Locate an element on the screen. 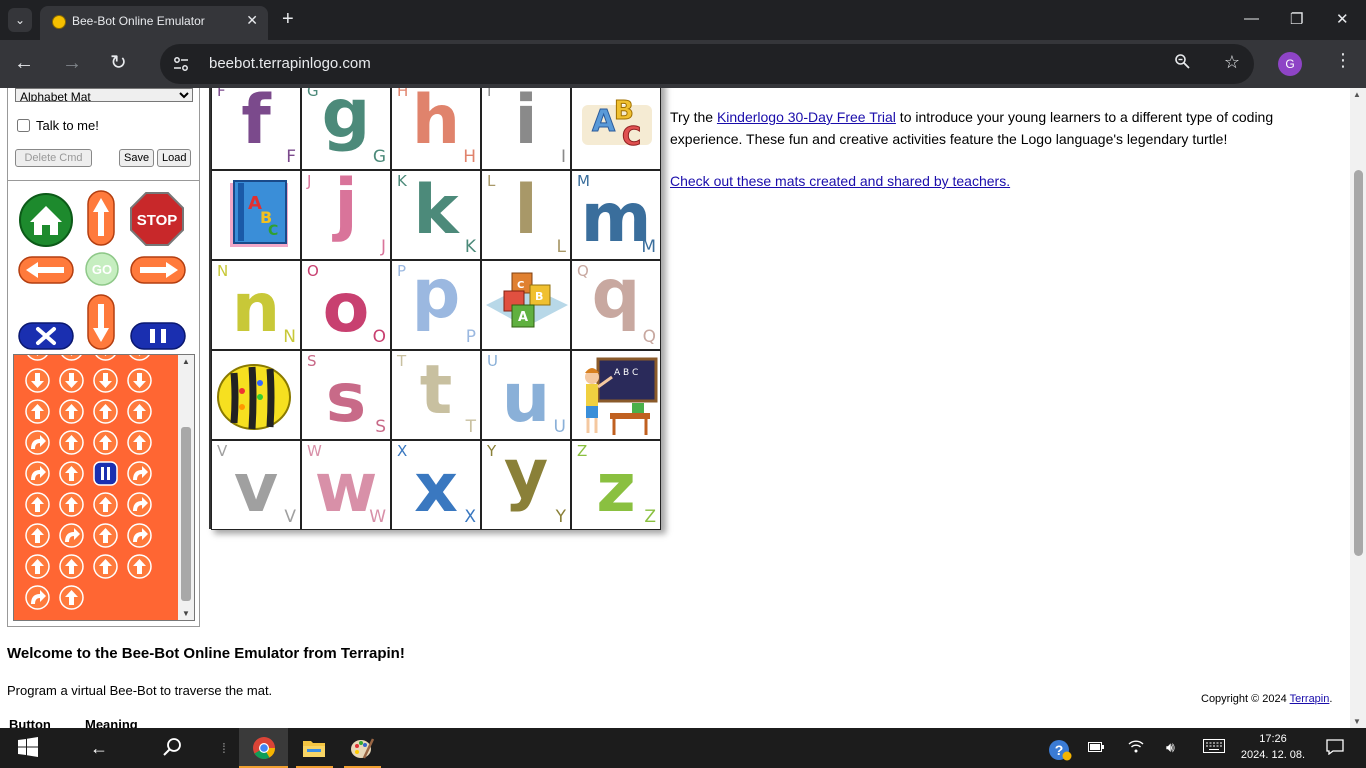  talk-to-me-checkbox is located at coordinates (23, 125).